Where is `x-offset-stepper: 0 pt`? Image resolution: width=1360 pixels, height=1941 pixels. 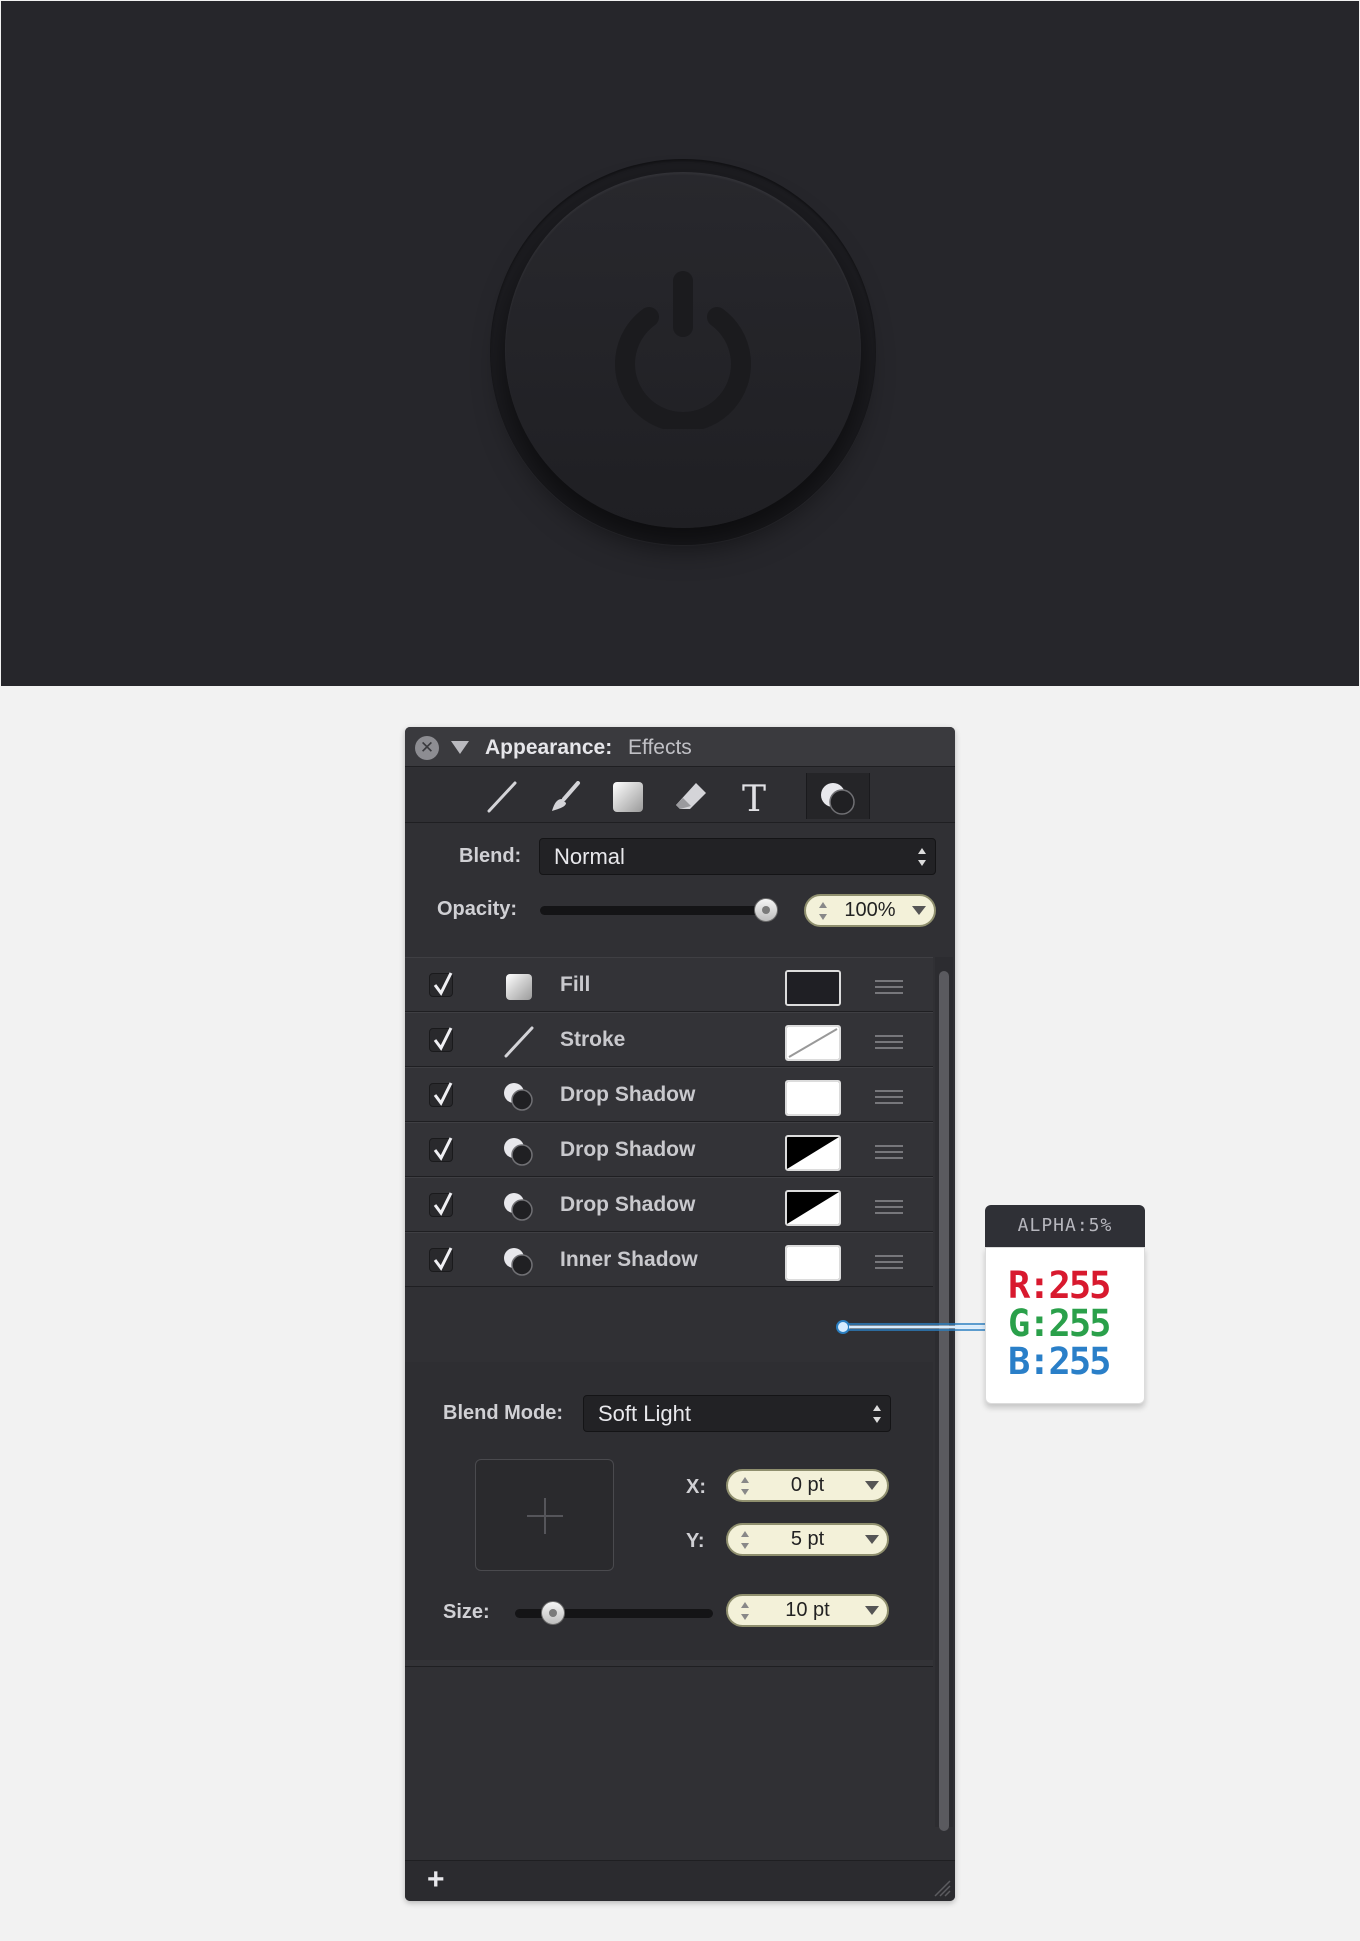 x-offset-stepper: 0 pt is located at coordinates (807, 1485).